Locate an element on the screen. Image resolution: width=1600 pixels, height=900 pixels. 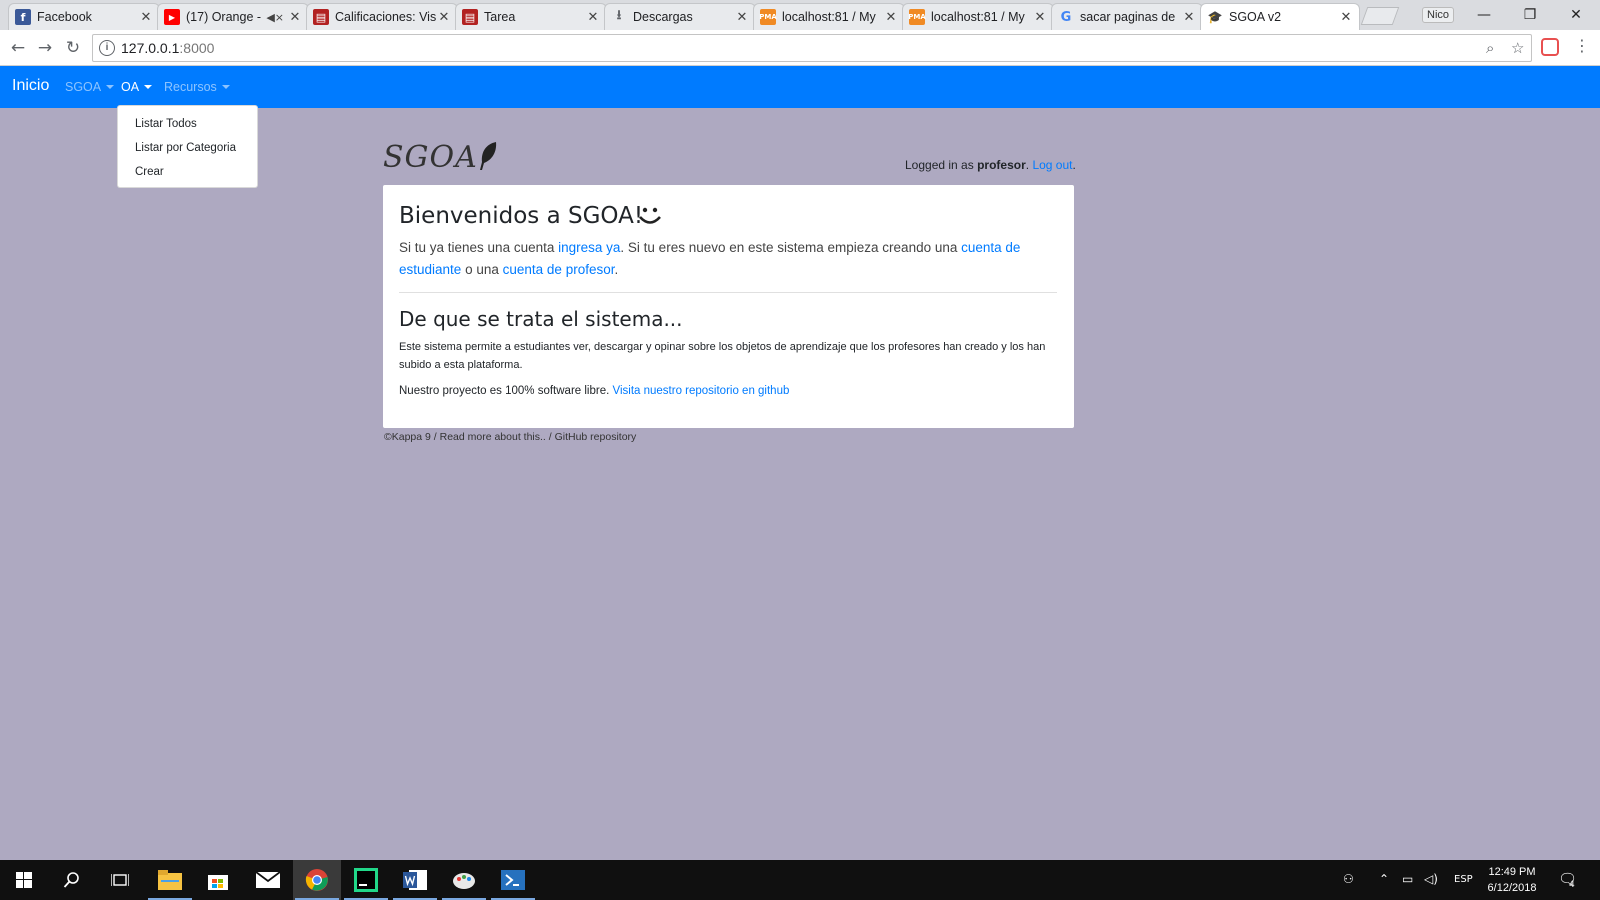
github-repo-link: Visita nuestro repositorio en github is located at coordinates (701, 391).